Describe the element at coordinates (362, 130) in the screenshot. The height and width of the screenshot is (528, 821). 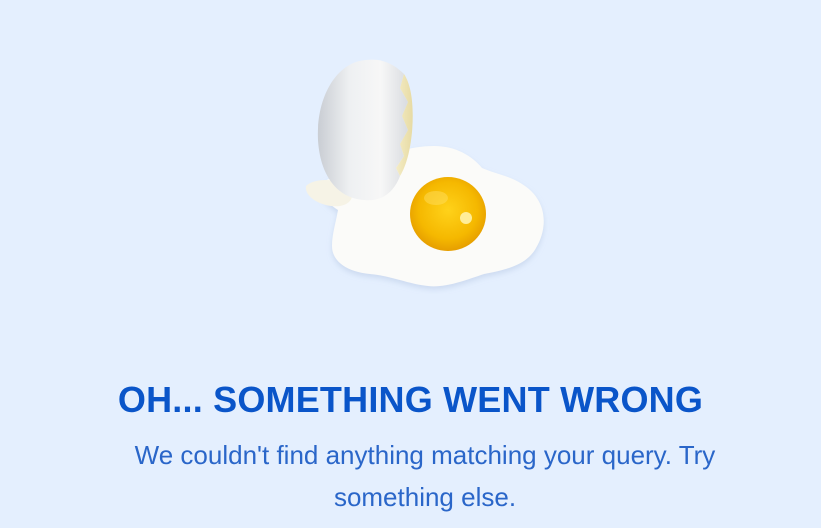
I see `eggshell-shape` at that location.